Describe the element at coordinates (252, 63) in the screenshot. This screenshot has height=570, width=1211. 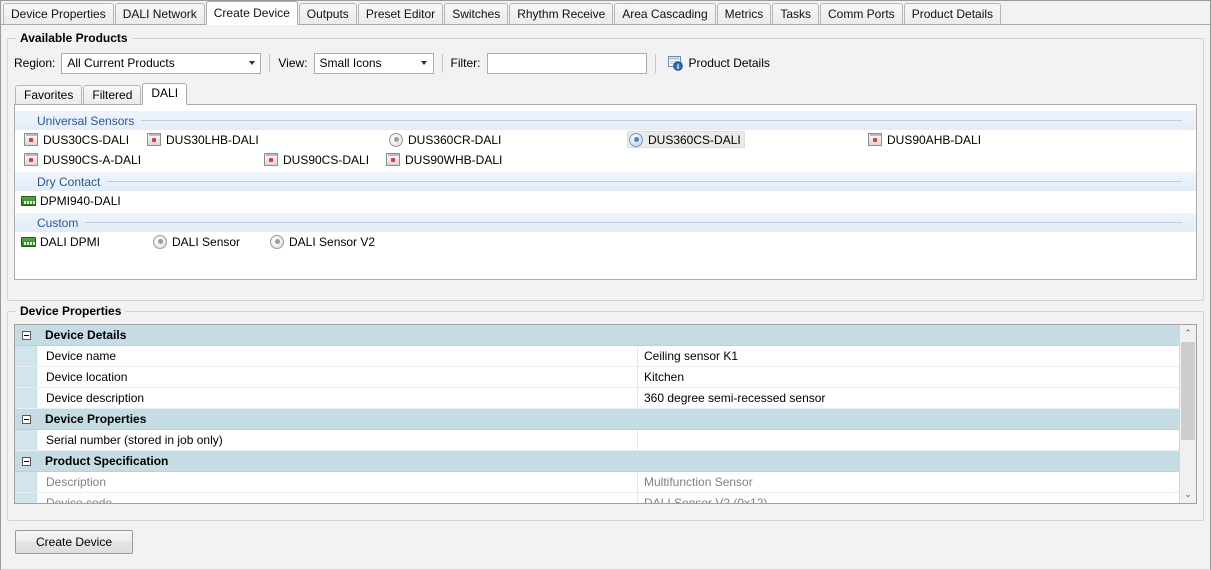
I see `chevron-down-icon` at that location.